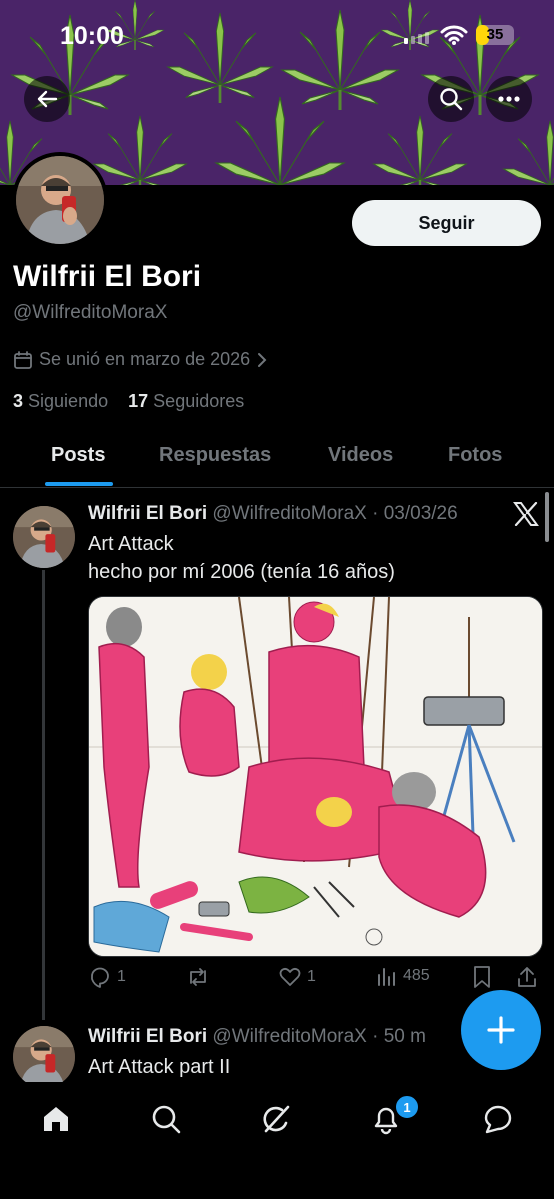  I want to click on message-icon, so click(498, 1119).